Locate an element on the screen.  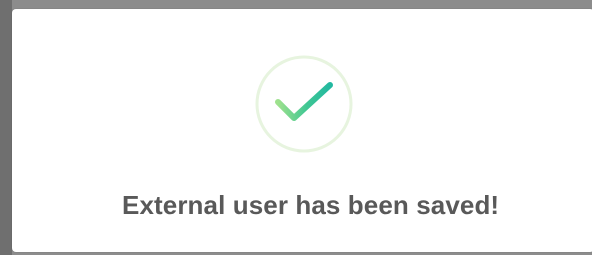
success-message: External user has been saved! is located at coordinates (311, 205).